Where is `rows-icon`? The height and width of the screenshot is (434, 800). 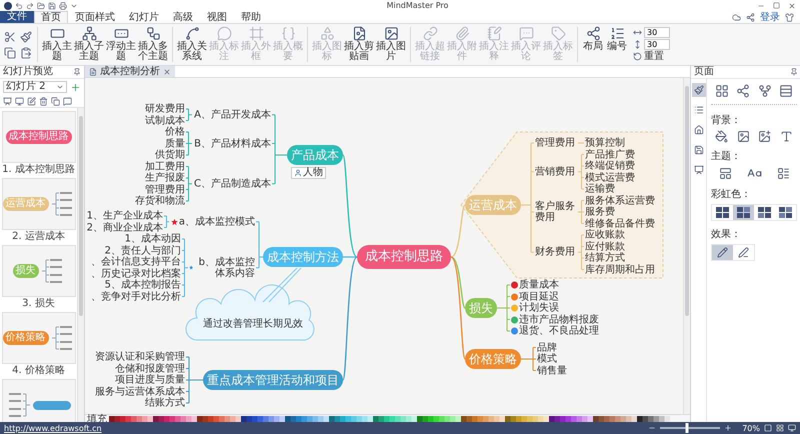
rows-icon is located at coordinates (786, 91).